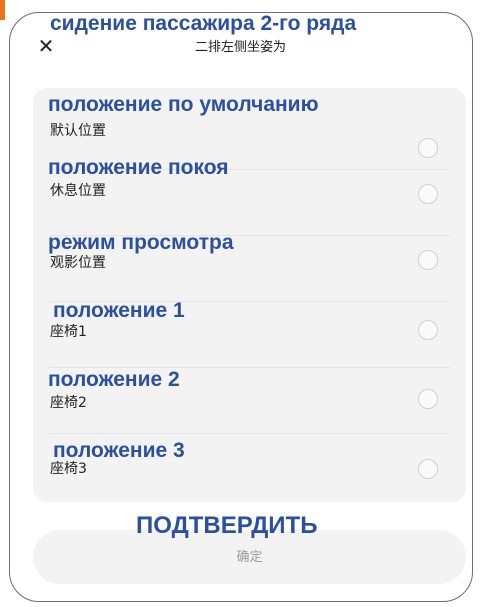  Describe the element at coordinates (68, 403) in the screenshot. I see `option-label: 座椅2` at that location.